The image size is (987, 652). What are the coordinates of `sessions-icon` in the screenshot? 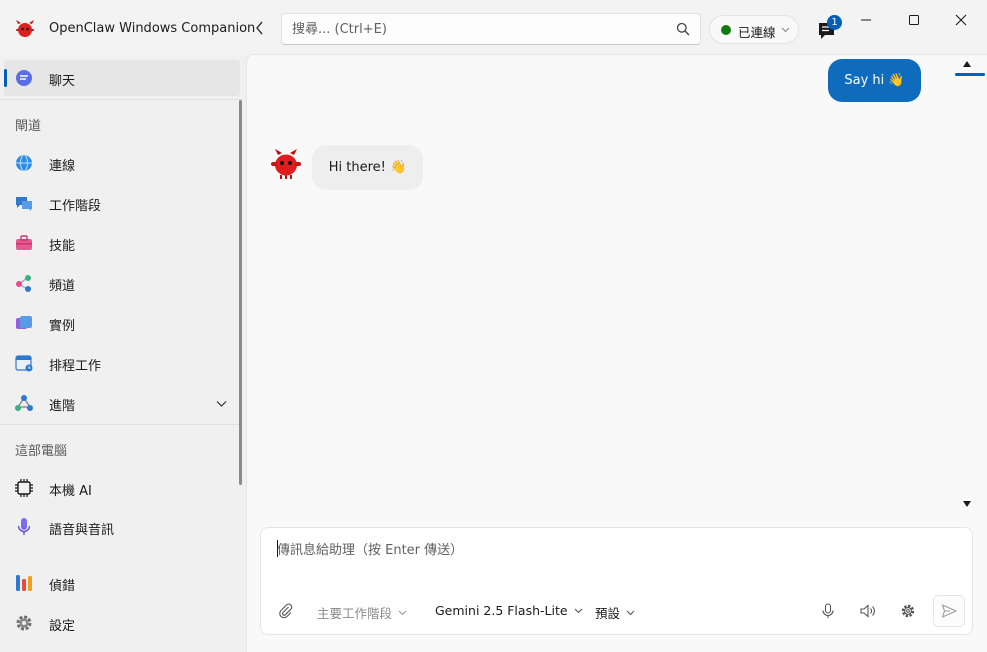 It's located at (24, 204).